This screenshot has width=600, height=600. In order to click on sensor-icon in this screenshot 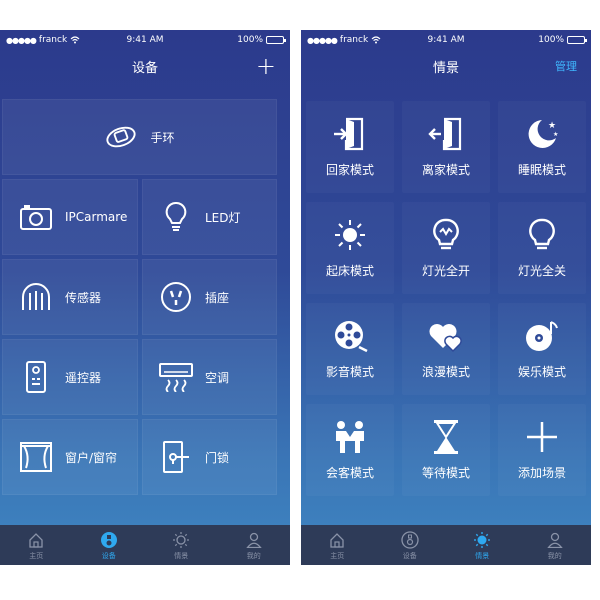, I will do `click(36, 297)`.